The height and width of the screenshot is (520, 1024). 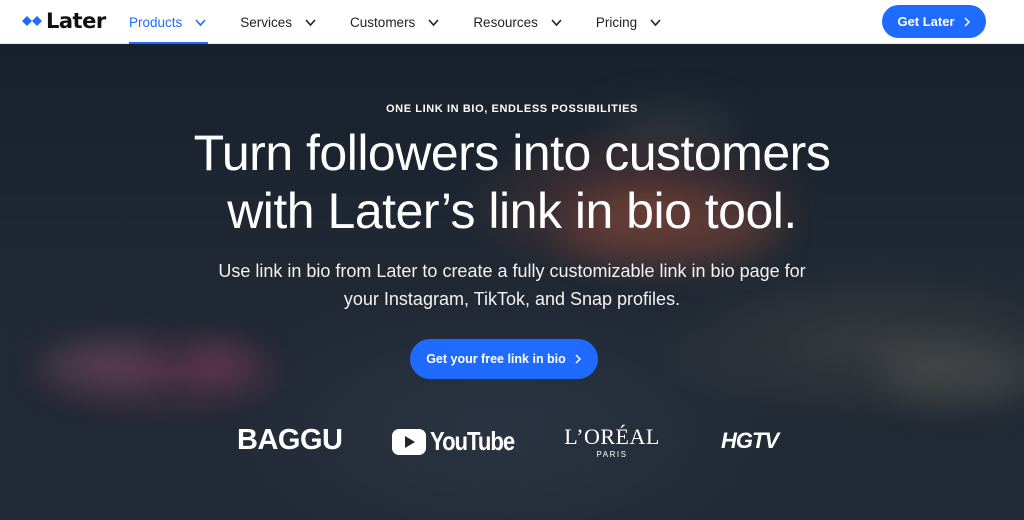 I want to click on headline-line-2: with Later’s link in bio tool., so click(x=512, y=211).